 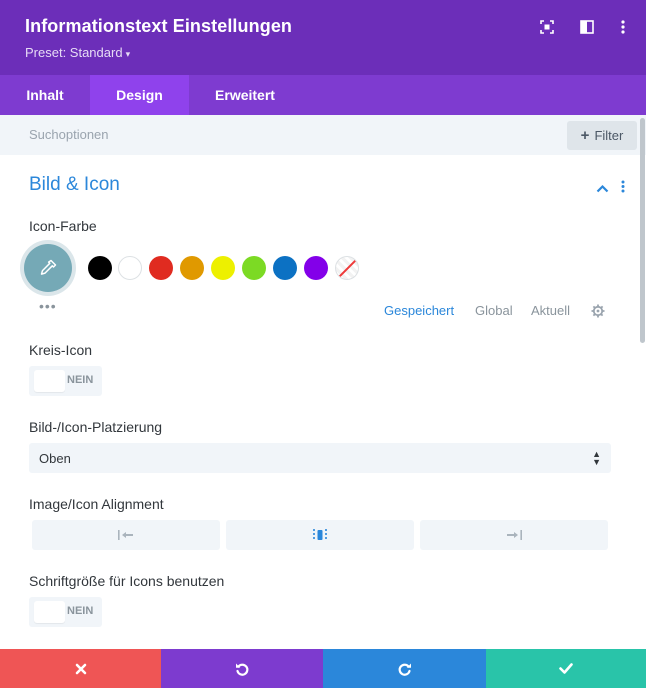 I want to click on placement-select: Oben ▲ ▼, so click(x=320, y=458).